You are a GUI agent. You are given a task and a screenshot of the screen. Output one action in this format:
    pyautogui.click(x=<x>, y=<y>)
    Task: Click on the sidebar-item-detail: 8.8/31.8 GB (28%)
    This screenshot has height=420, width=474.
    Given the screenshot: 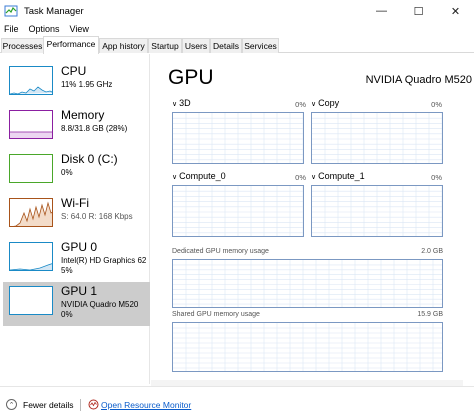 What is the action you would take?
    pyautogui.click(x=94, y=128)
    